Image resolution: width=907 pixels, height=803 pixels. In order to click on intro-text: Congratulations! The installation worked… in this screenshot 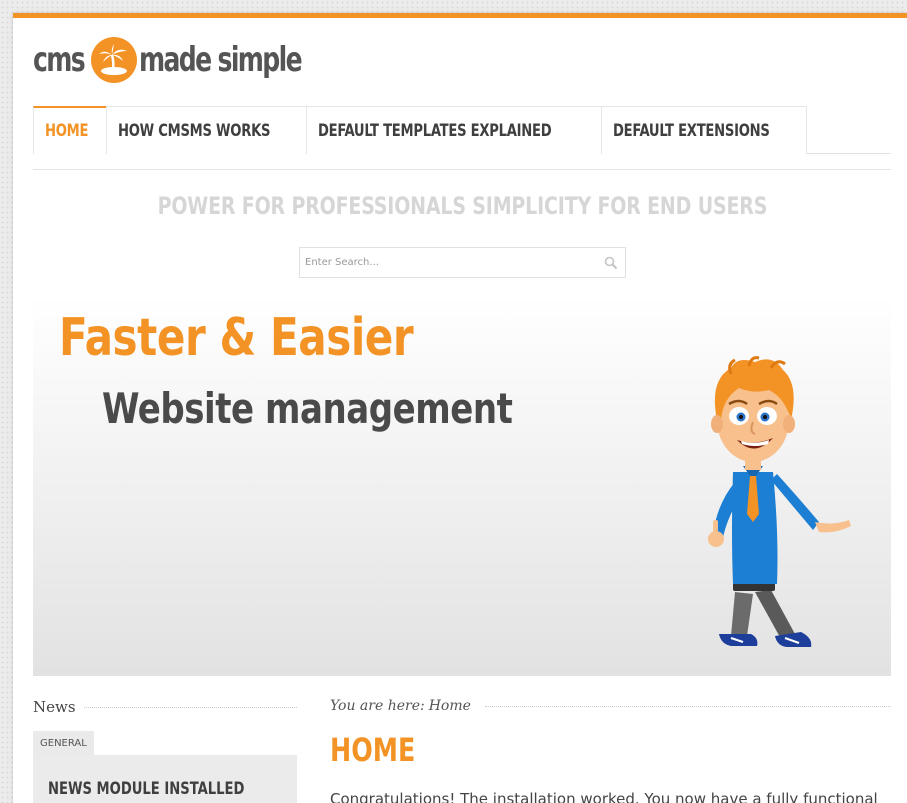, I will do `click(604, 796)`.